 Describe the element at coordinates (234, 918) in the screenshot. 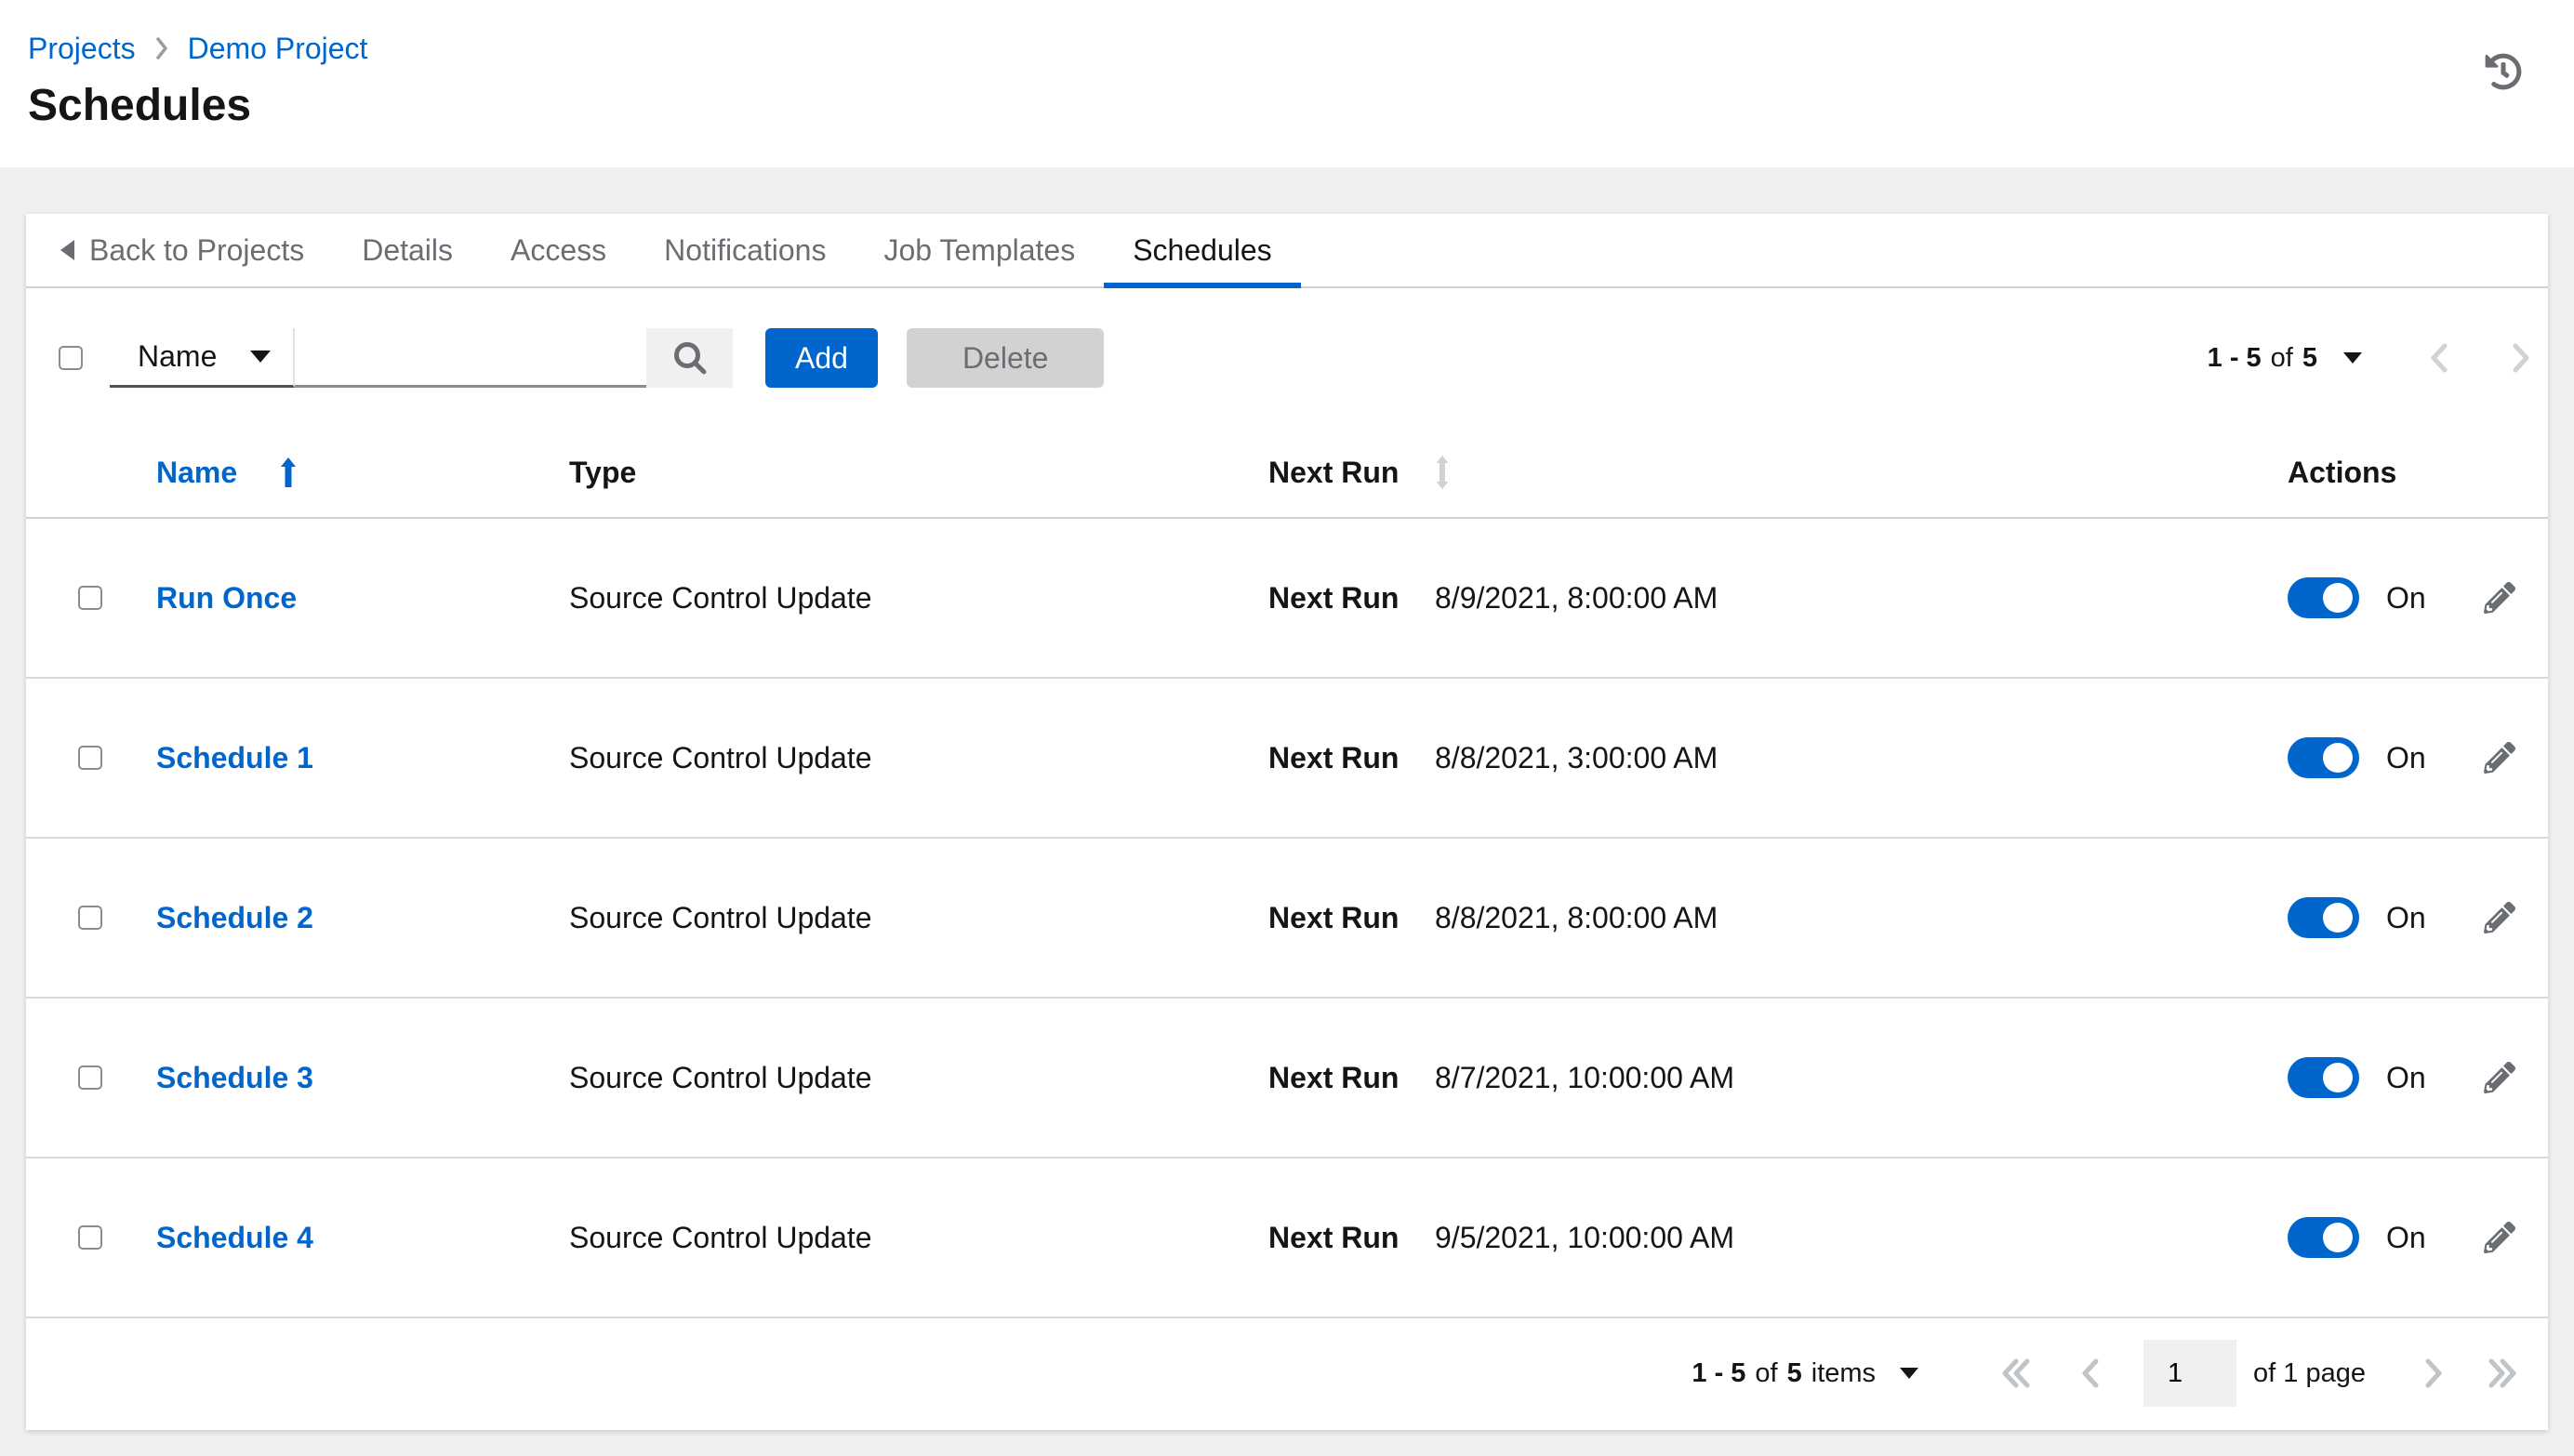

I see `schedule-name-link: Schedule 2` at that location.